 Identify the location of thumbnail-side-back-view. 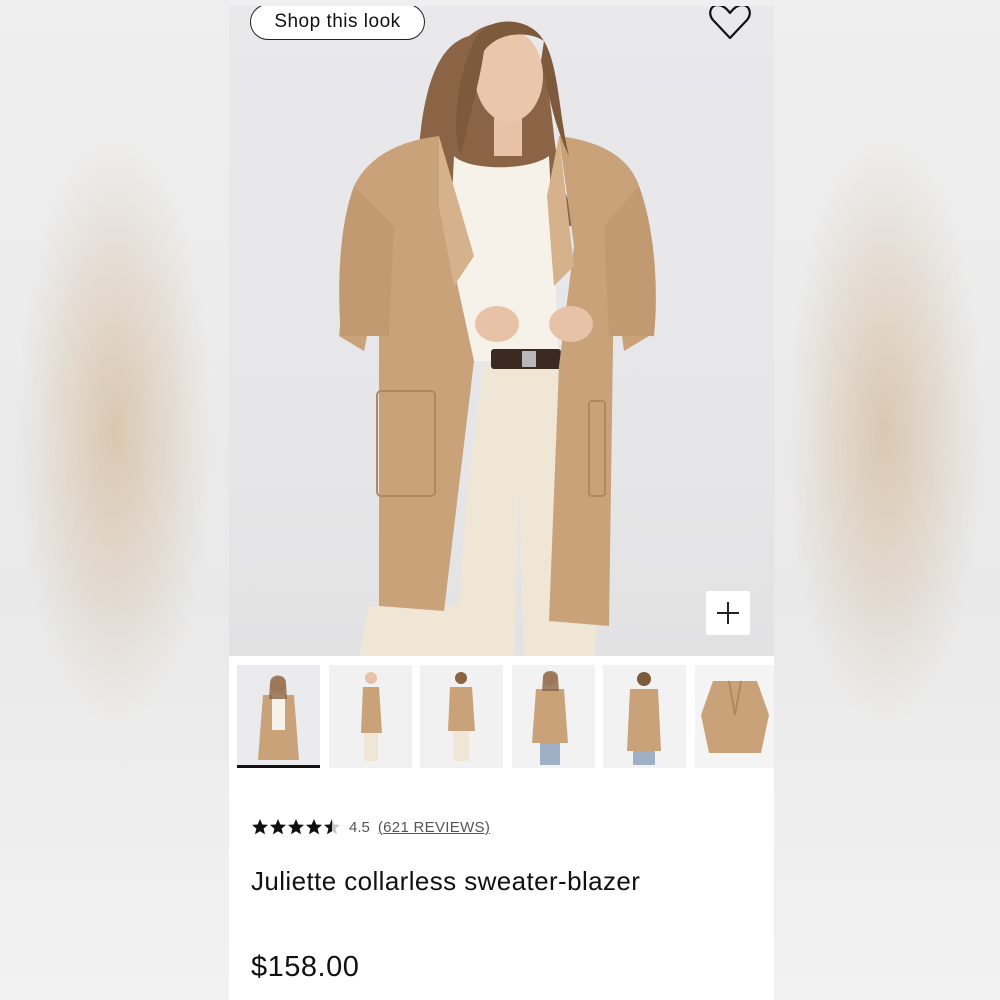
(461, 716).